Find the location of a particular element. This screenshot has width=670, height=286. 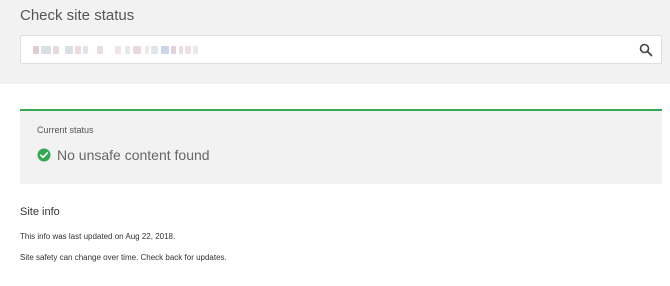

status-text: No unsafe content found is located at coordinates (133, 155).